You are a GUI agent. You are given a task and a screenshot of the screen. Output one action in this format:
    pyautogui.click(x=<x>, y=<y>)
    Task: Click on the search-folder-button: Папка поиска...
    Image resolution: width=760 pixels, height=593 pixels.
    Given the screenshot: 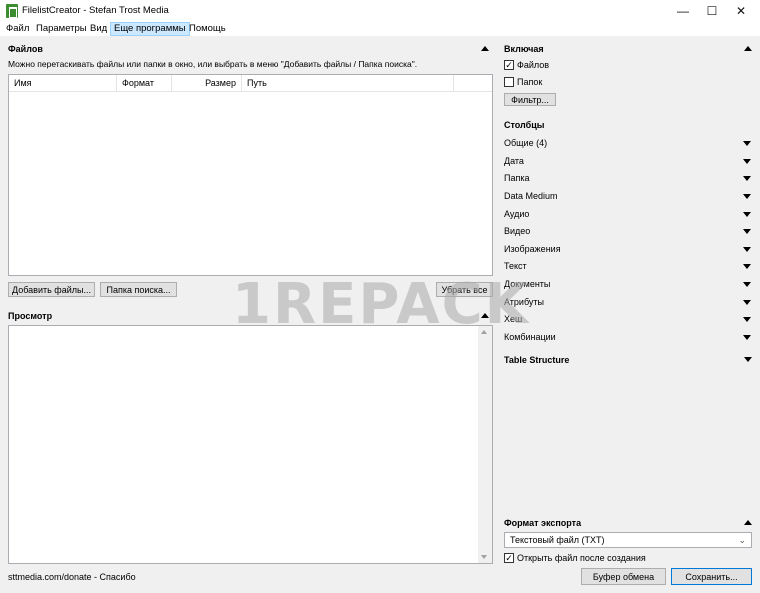 What is the action you would take?
    pyautogui.click(x=138, y=289)
    